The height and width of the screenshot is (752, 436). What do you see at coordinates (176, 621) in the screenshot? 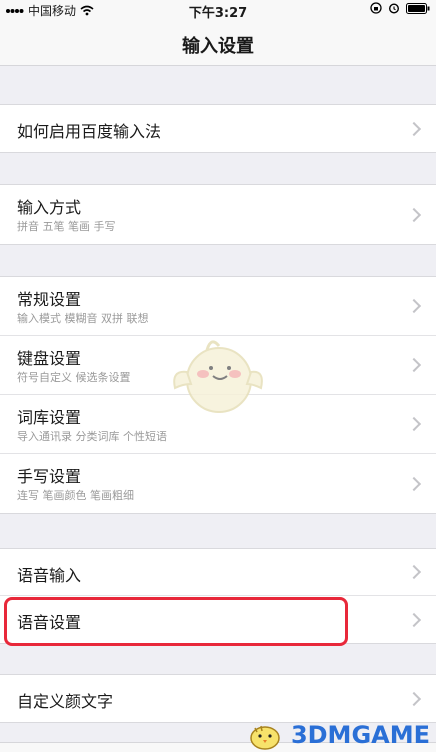
I see `highlight-box` at bounding box center [176, 621].